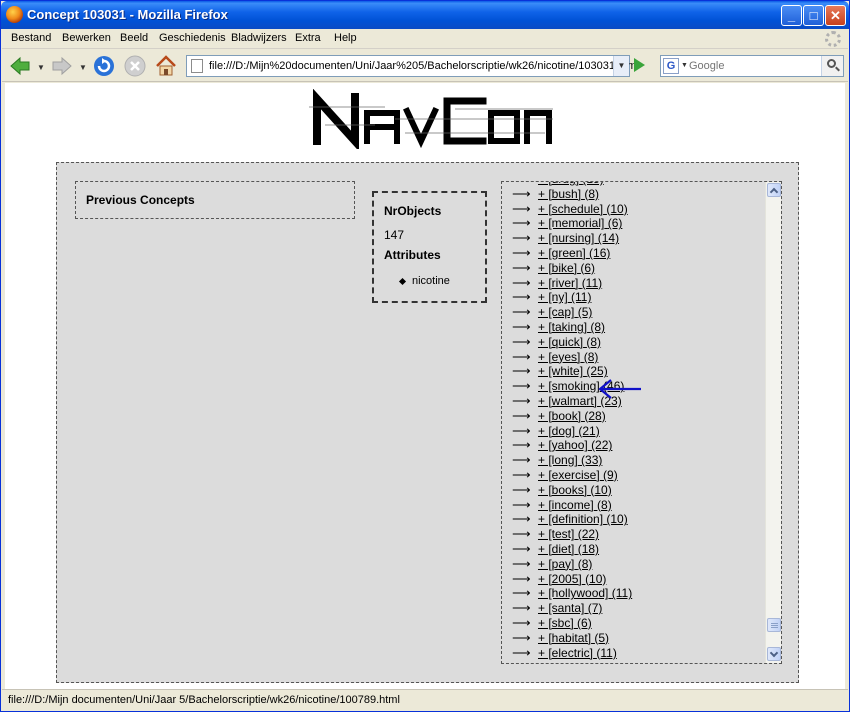 The image size is (850, 712). I want to click on title-bar: Concept 103031 - Mozilla Firefox _ □ ✕, so click(425, 15).